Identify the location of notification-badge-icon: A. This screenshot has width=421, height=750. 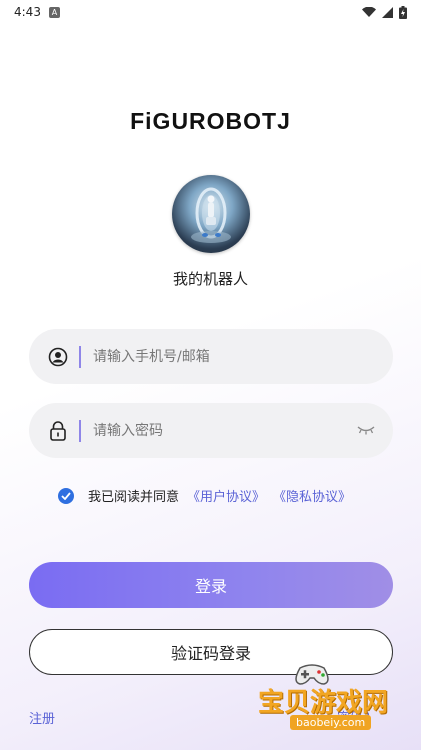
(54, 12).